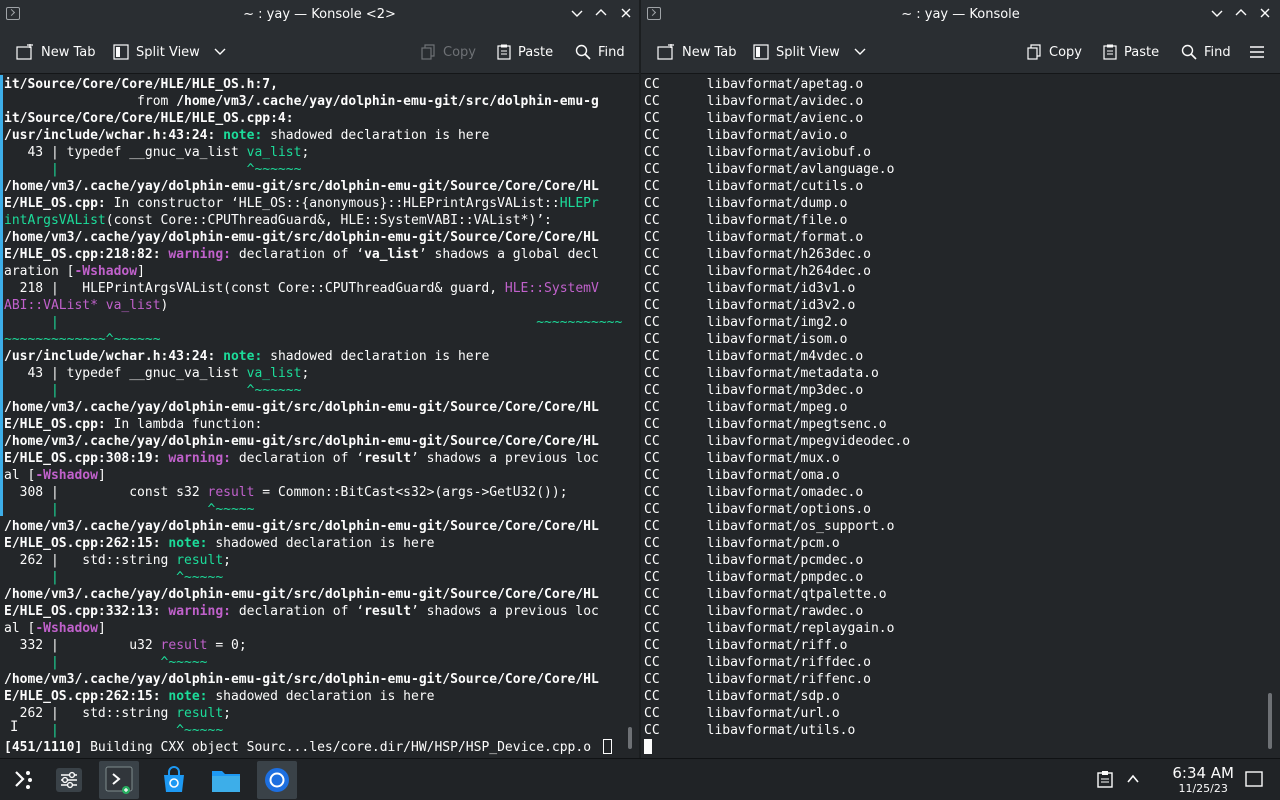 The height and width of the screenshot is (800, 1280). What do you see at coordinates (757, 662) in the screenshot?
I see `terminal-line: CC libavformat/riffdec.o` at bounding box center [757, 662].